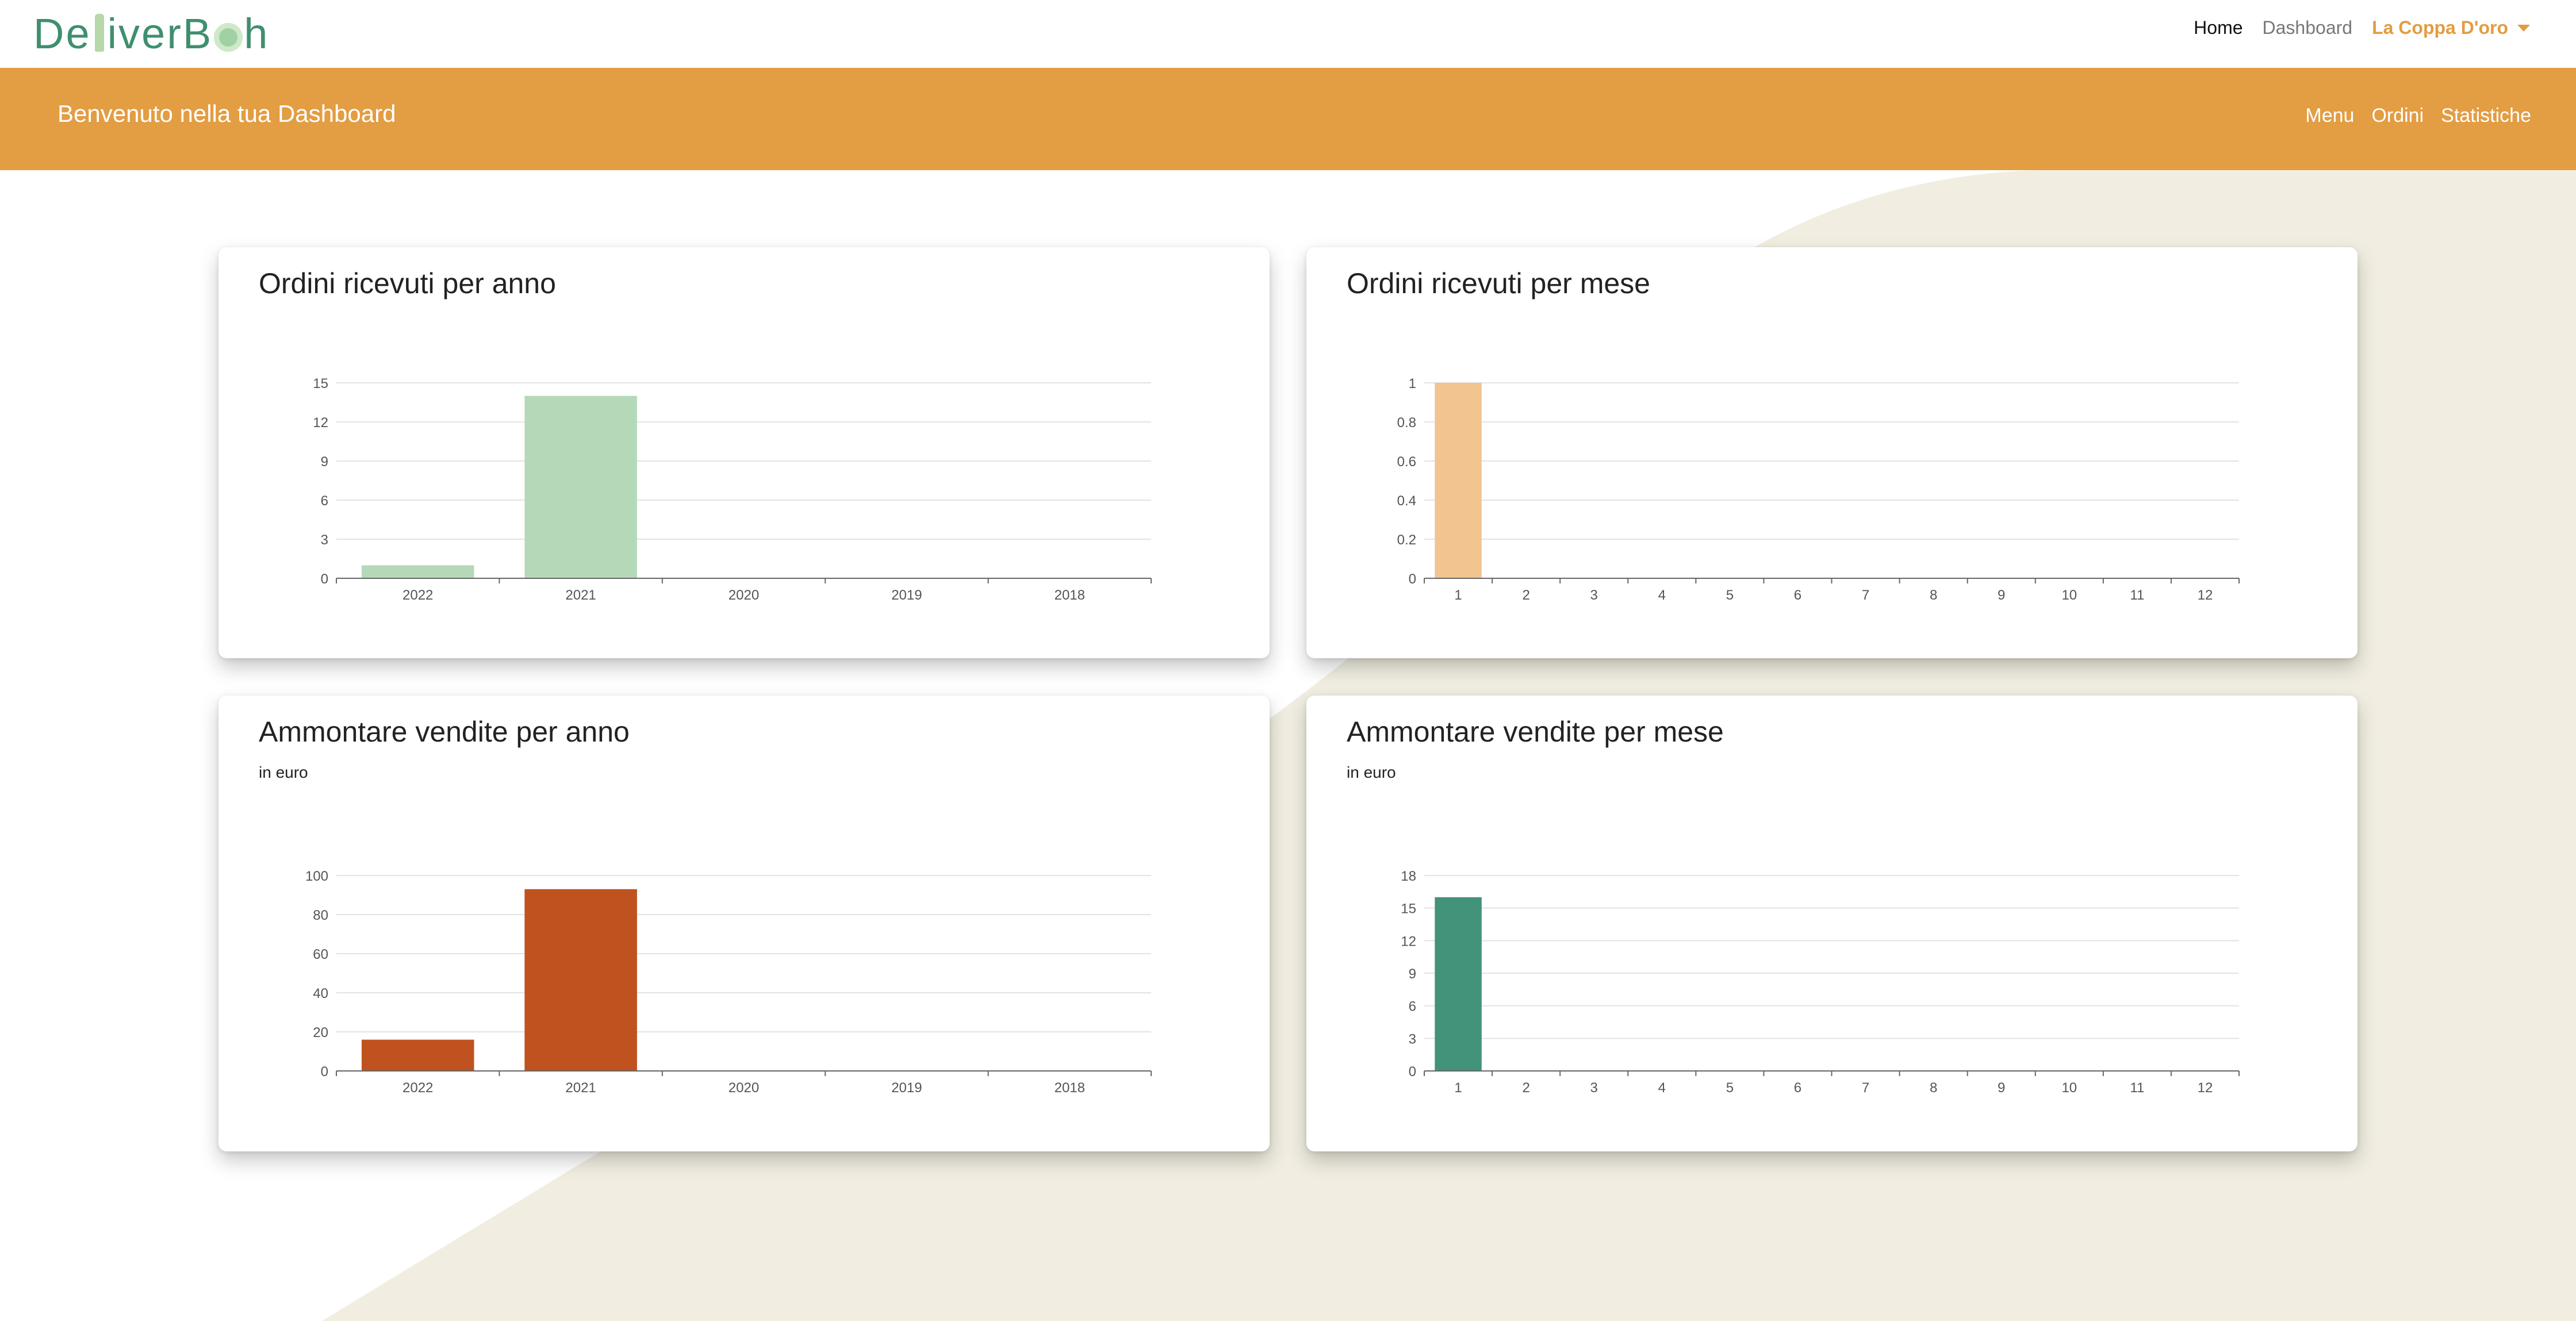 This screenshot has height=1321, width=2576. Describe the element at coordinates (2308, 28) in the screenshot. I see `nav-dashboard-link: Dashboard` at that location.